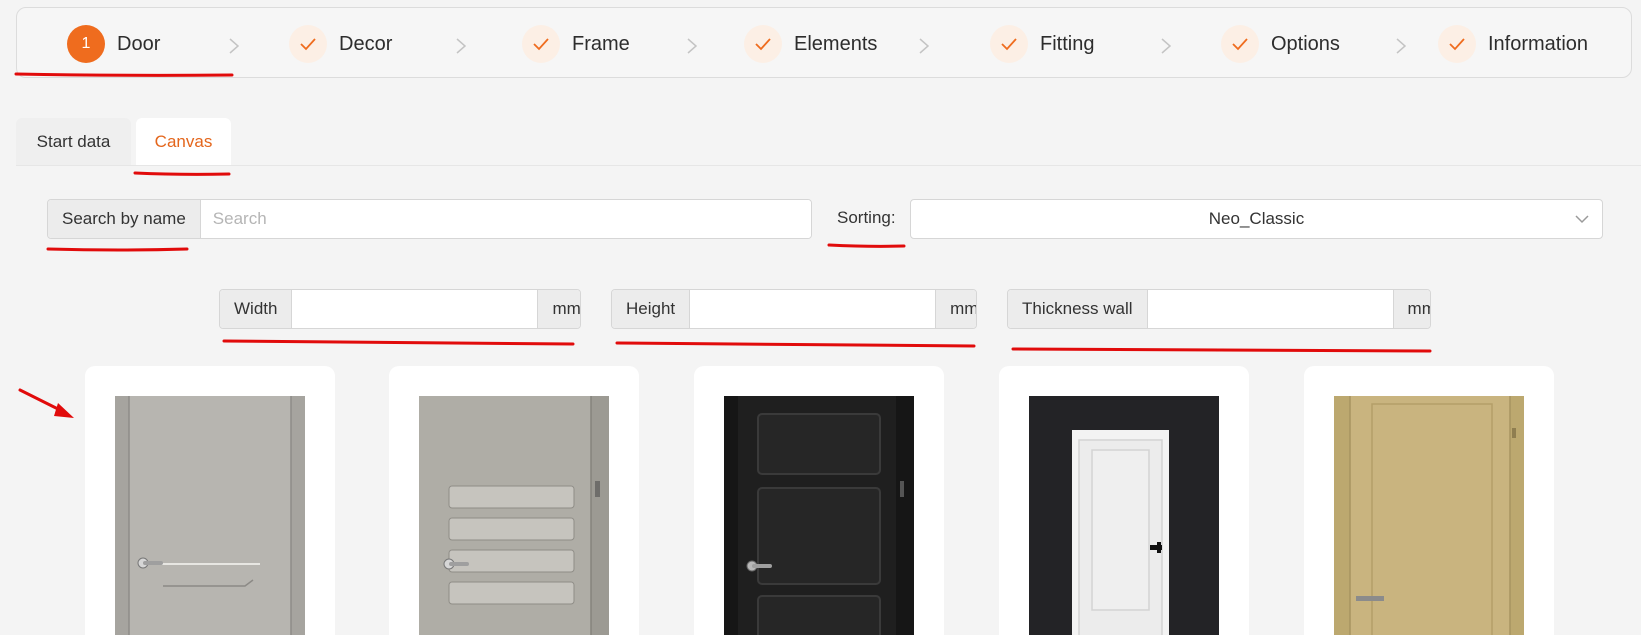 This screenshot has width=1641, height=635. I want to click on step-label: Information, so click(1538, 43).